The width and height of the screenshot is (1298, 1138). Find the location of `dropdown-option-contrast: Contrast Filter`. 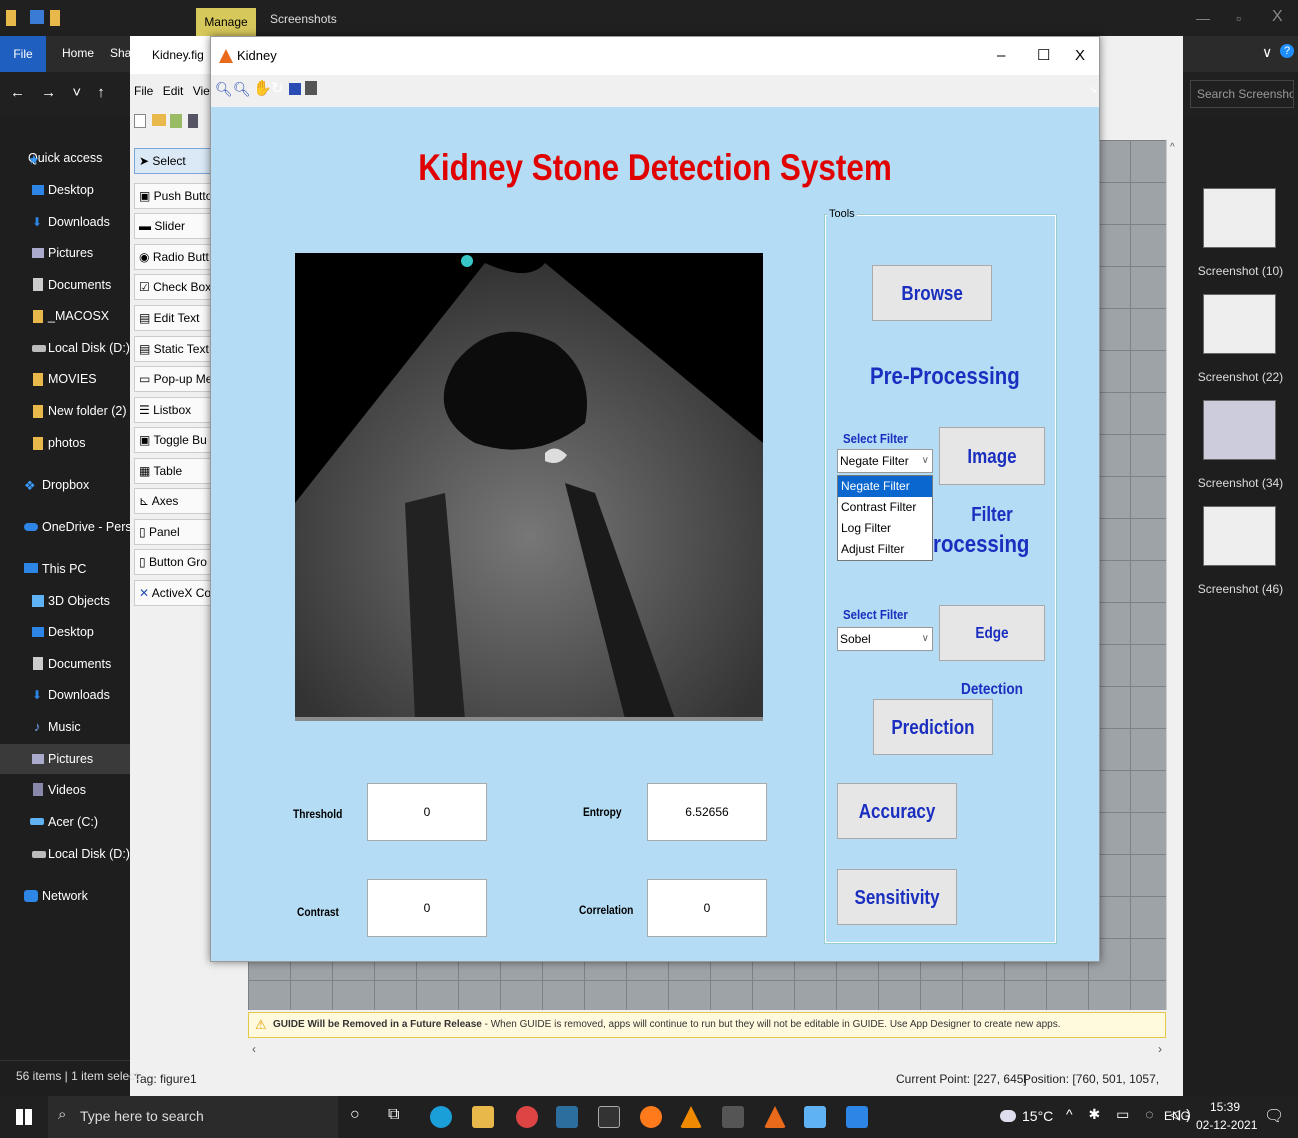

dropdown-option-contrast: Contrast Filter is located at coordinates (885, 507).